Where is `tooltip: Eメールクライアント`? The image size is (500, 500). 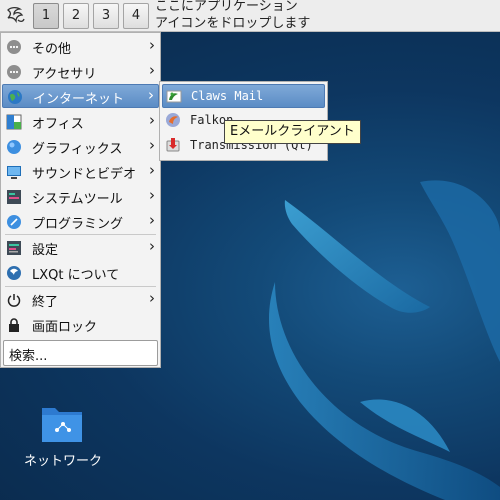
tooltip: Eメールクライアント is located at coordinates (292, 132).